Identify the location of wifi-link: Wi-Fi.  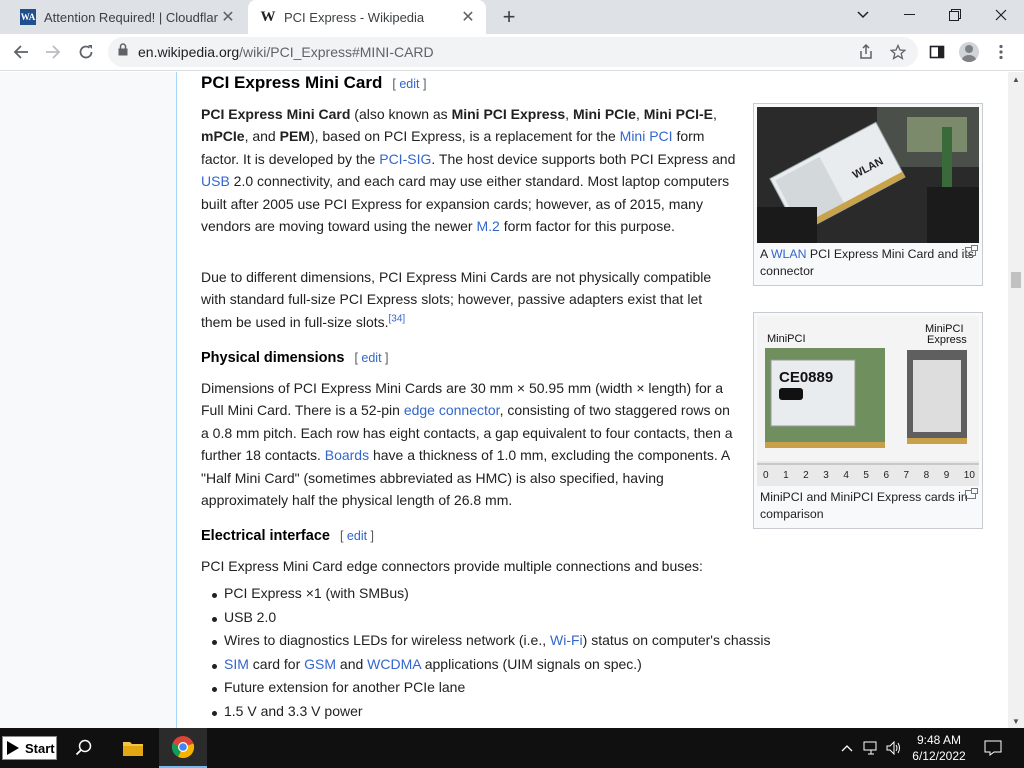
(566, 640).